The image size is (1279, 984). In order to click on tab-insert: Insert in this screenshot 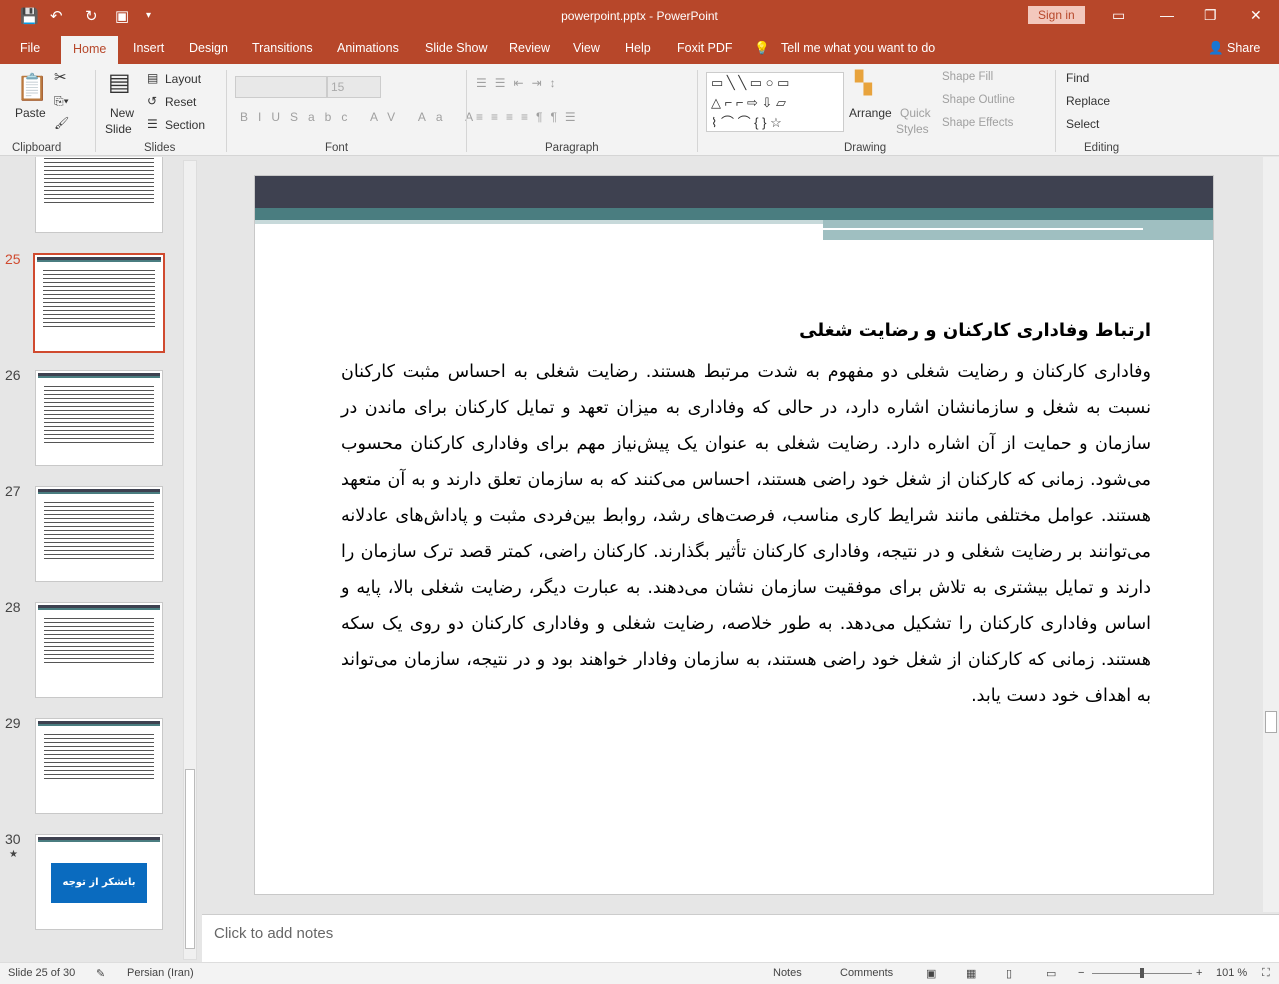, I will do `click(148, 48)`.